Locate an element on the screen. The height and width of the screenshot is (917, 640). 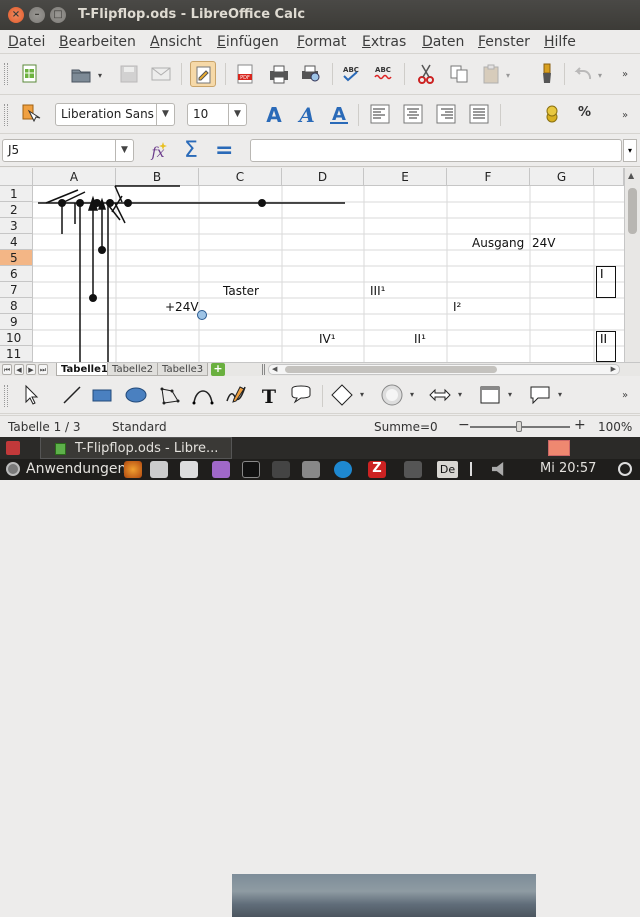
open-folder-icon is located at coordinates (81, 74).